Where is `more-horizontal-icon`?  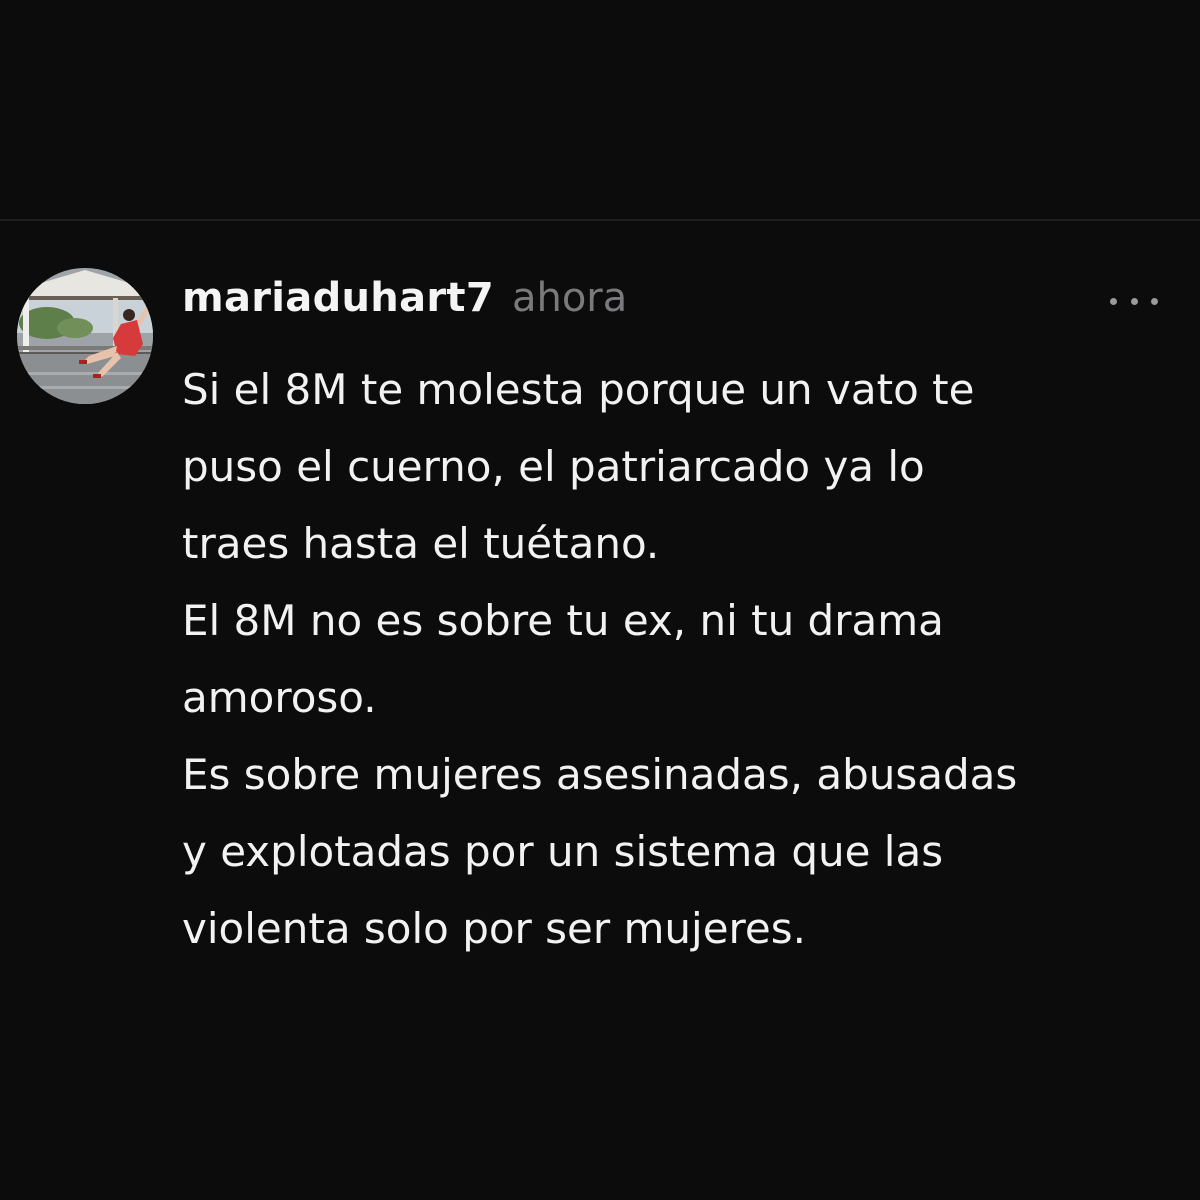
more-horizontal-icon is located at coordinates (1113, 301).